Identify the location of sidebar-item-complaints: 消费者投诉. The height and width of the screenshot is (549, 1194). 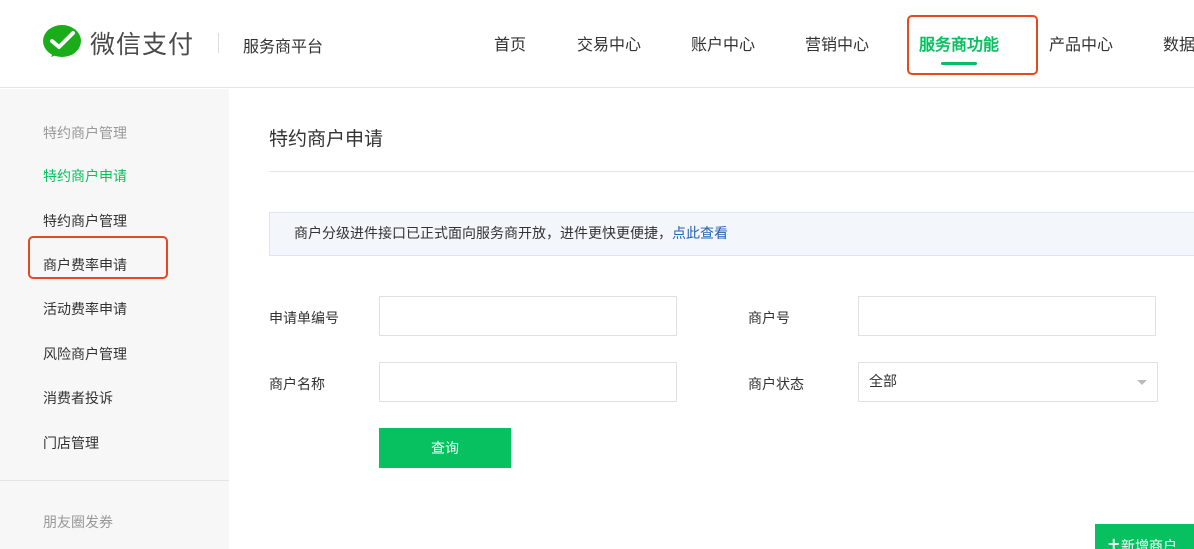
(78, 398).